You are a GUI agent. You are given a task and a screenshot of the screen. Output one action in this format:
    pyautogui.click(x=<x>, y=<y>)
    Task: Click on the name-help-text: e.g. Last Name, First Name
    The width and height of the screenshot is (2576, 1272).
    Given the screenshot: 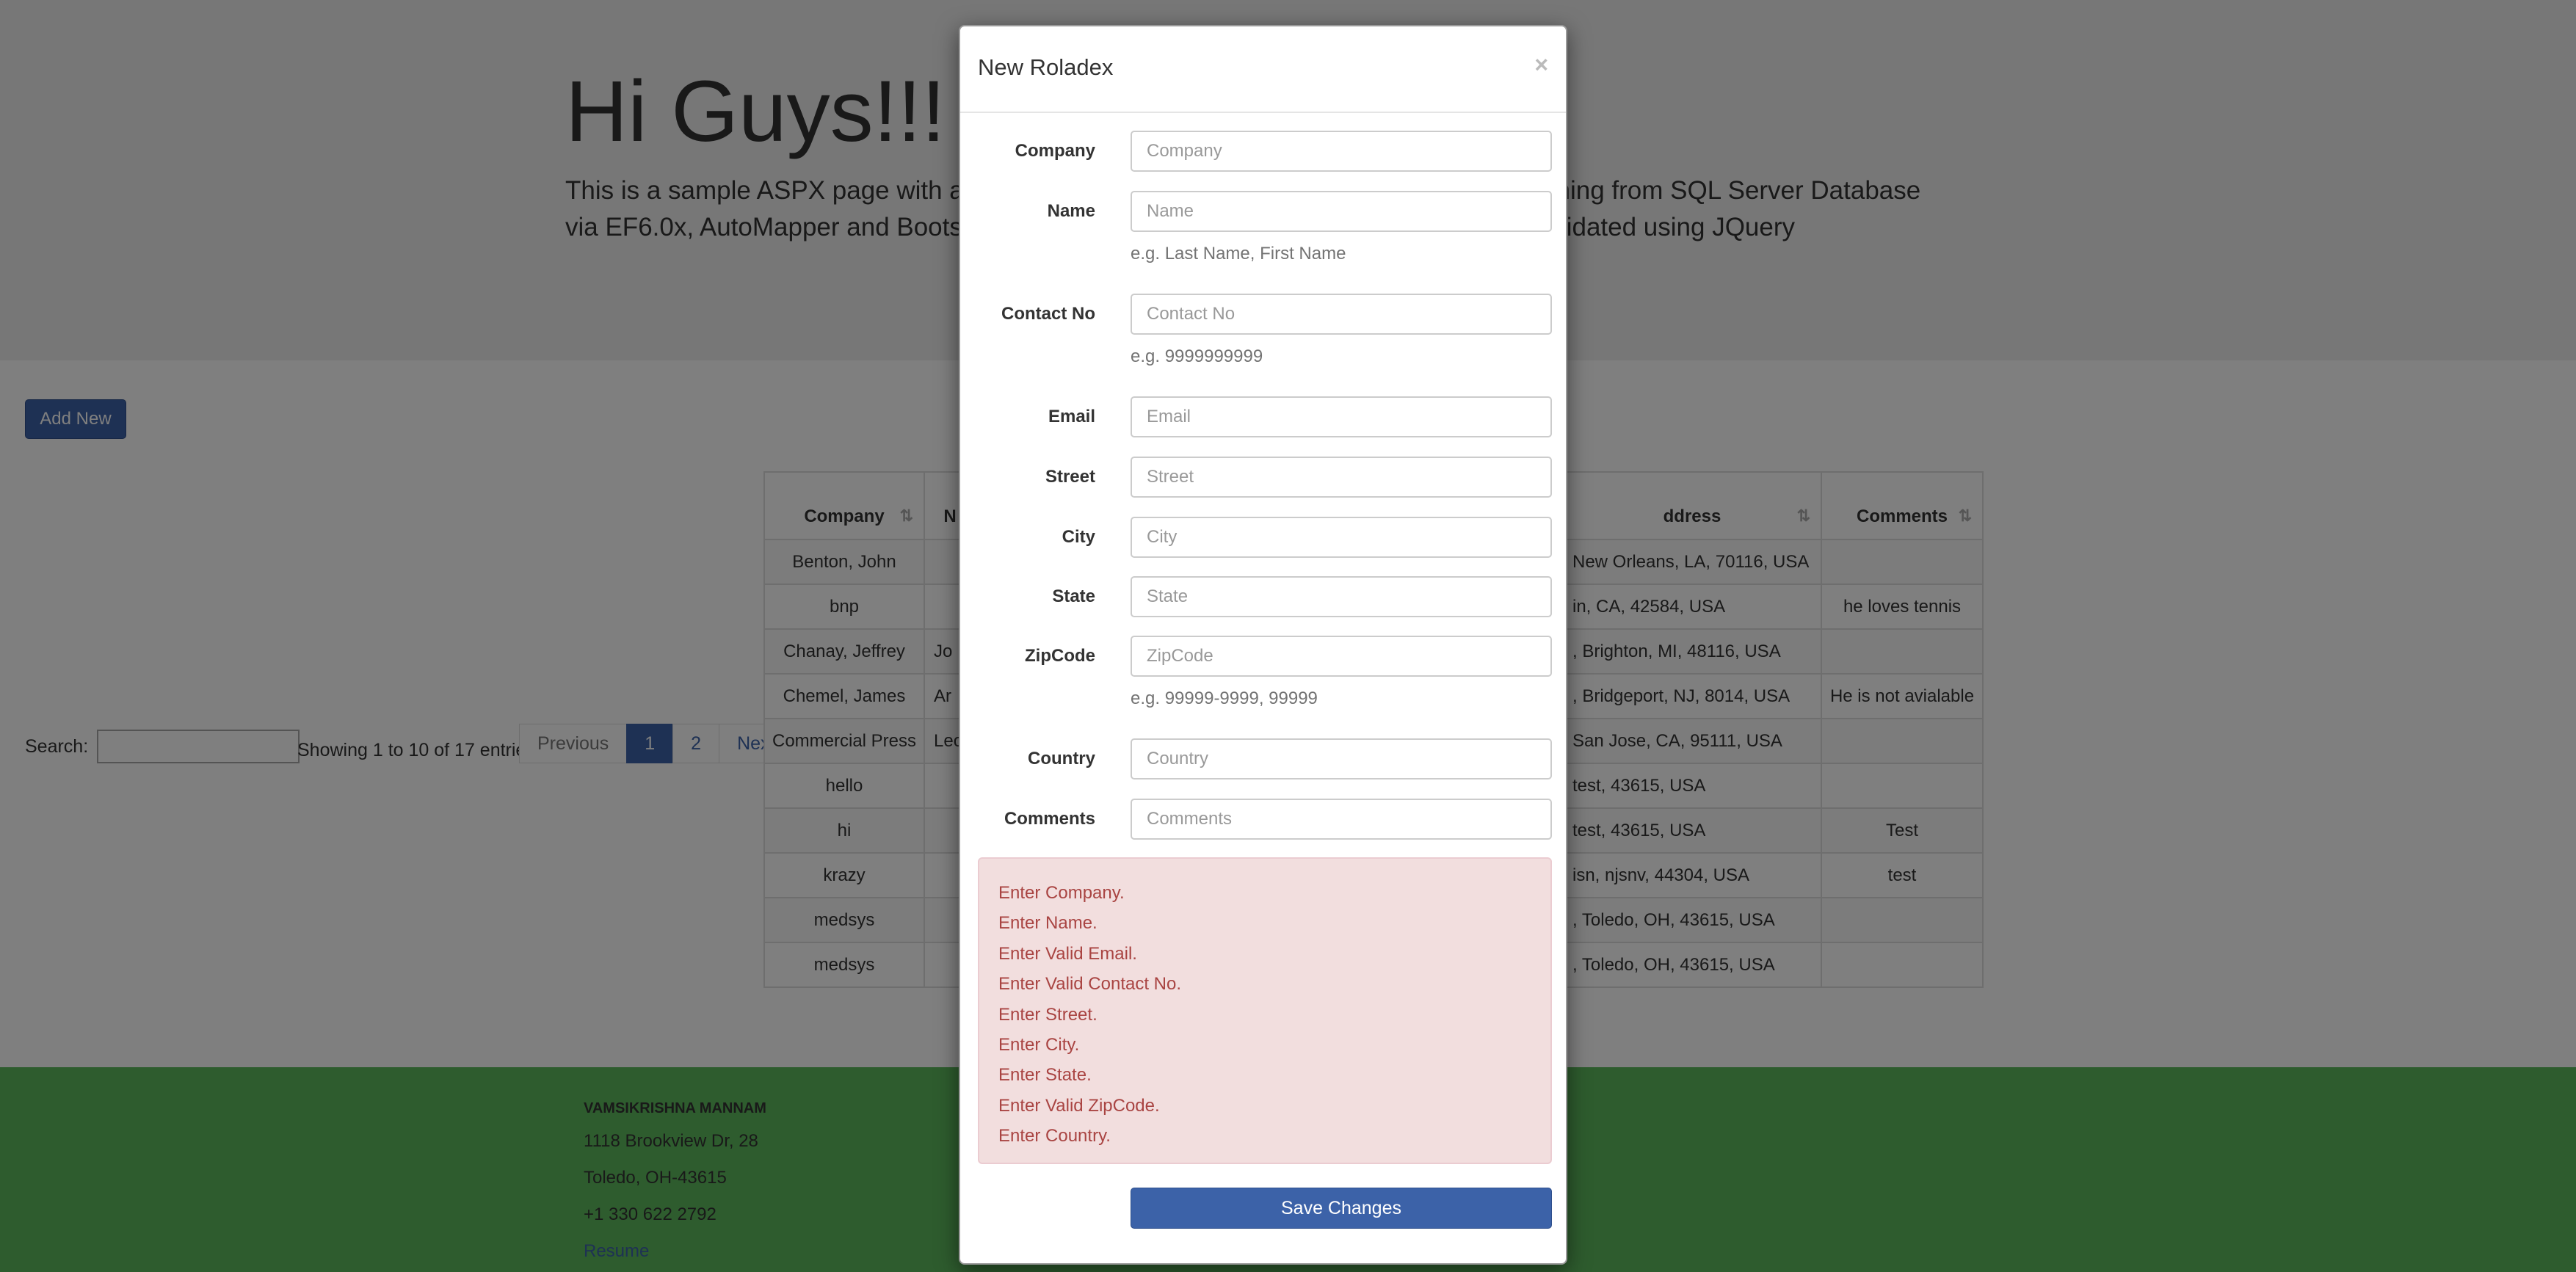 What is the action you would take?
    pyautogui.click(x=1239, y=254)
    